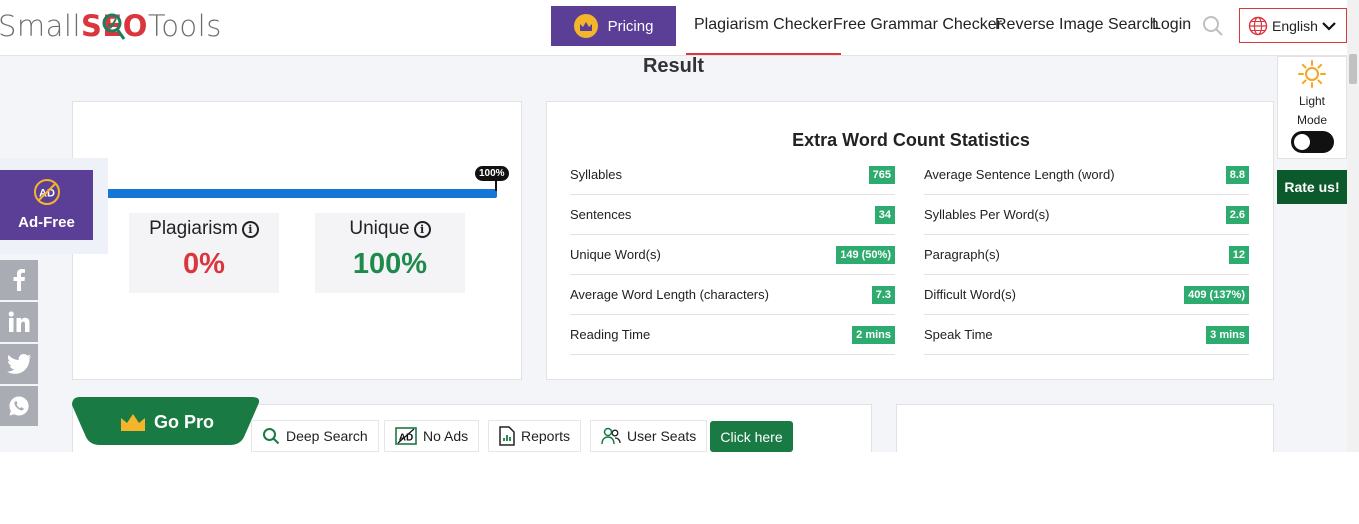 Image resolution: width=1359 pixels, height=524 pixels. What do you see at coordinates (732, 175) in the screenshot?
I see `stat-row: Syllables 765` at bounding box center [732, 175].